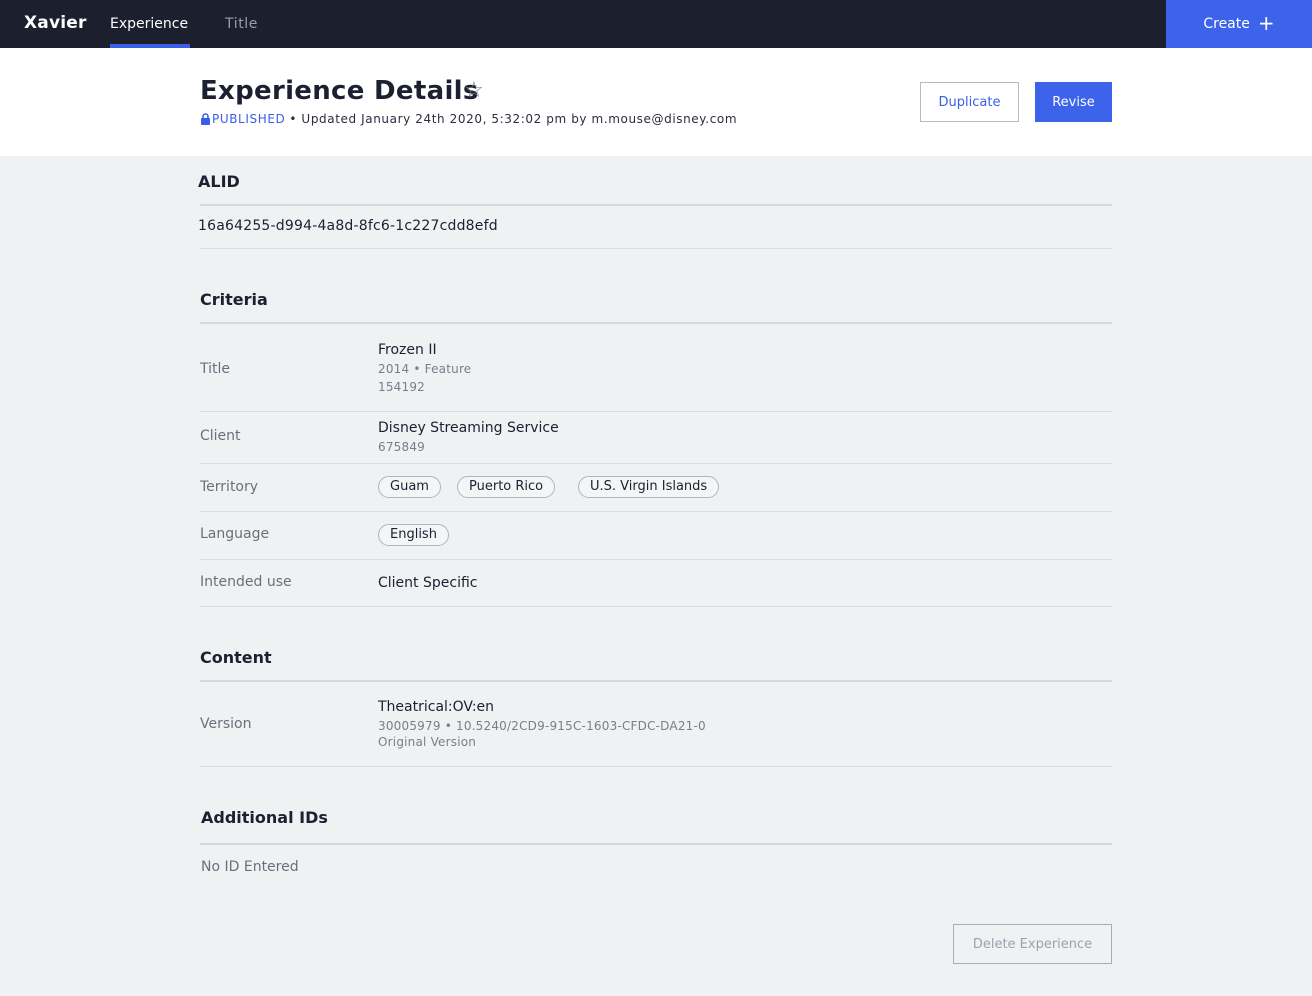 The height and width of the screenshot is (996, 1312). What do you see at coordinates (348, 226) in the screenshot?
I see `alid-value: 16a64255-d994-4a8d-8fc6-1c227cdd8efd` at bounding box center [348, 226].